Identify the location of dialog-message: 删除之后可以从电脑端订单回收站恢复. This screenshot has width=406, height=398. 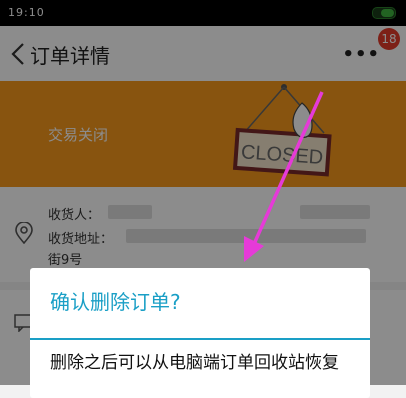
(194, 363).